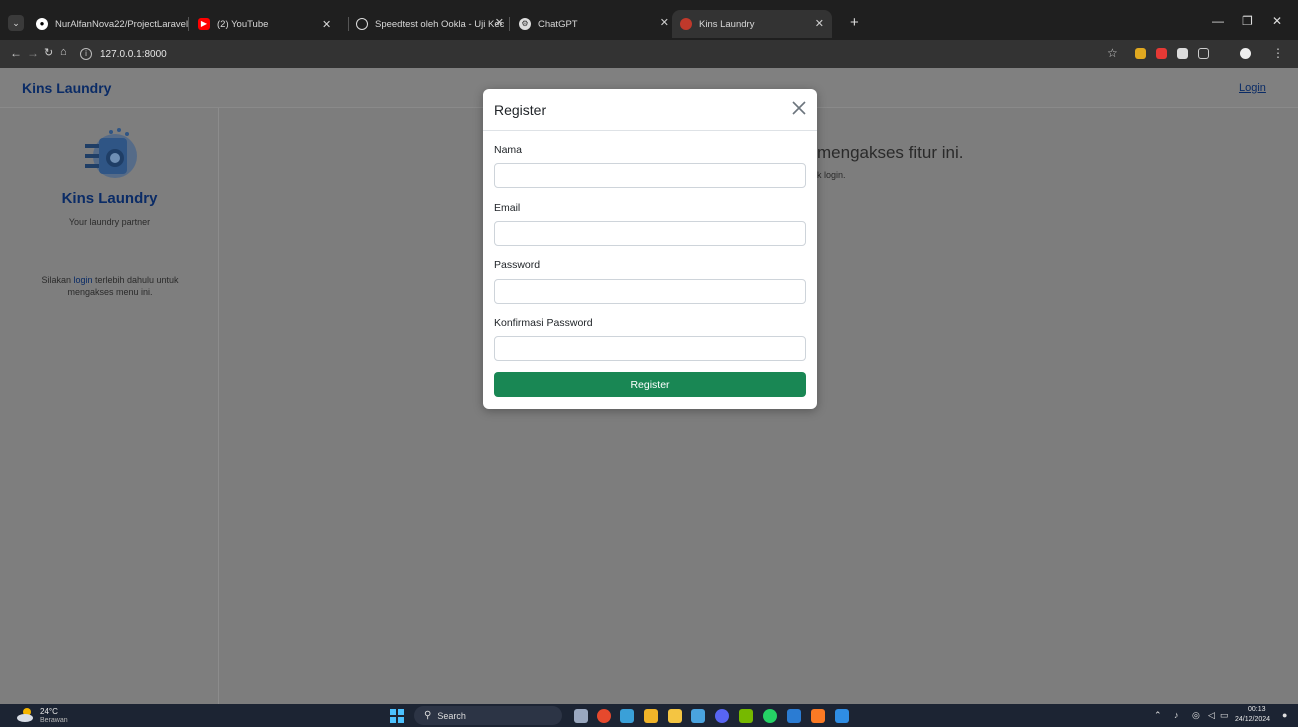  Describe the element at coordinates (133, 54) in the screenshot. I see `url-text: 127.0.0.1:8000` at that location.